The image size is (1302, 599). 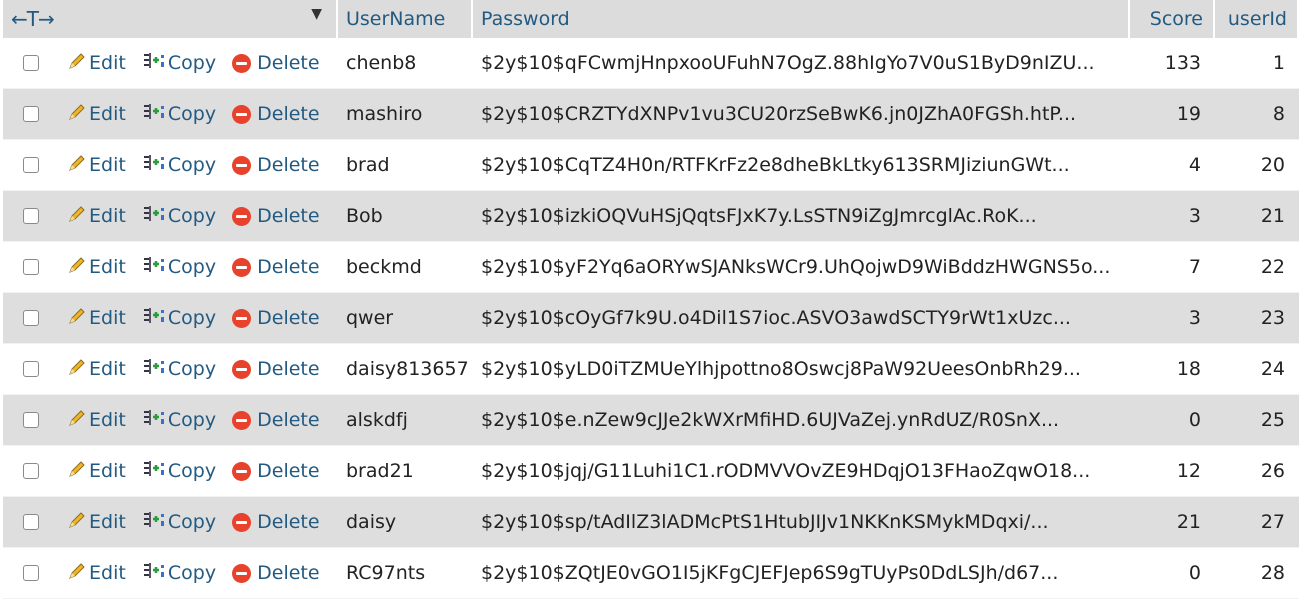 What do you see at coordinates (107, 62) in the screenshot?
I see `edit-label: Edit` at bounding box center [107, 62].